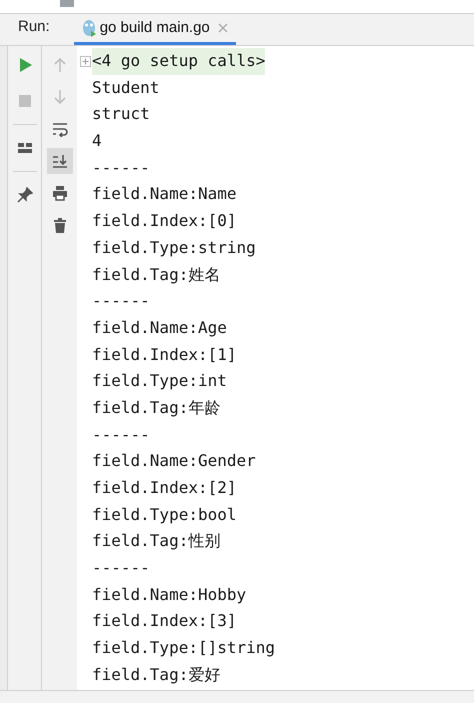 The width and height of the screenshot is (474, 703). What do you see at coordinates (60, 65) in the screenshot?
I see `up-arrow-icon` at bounding box center [60, 65].